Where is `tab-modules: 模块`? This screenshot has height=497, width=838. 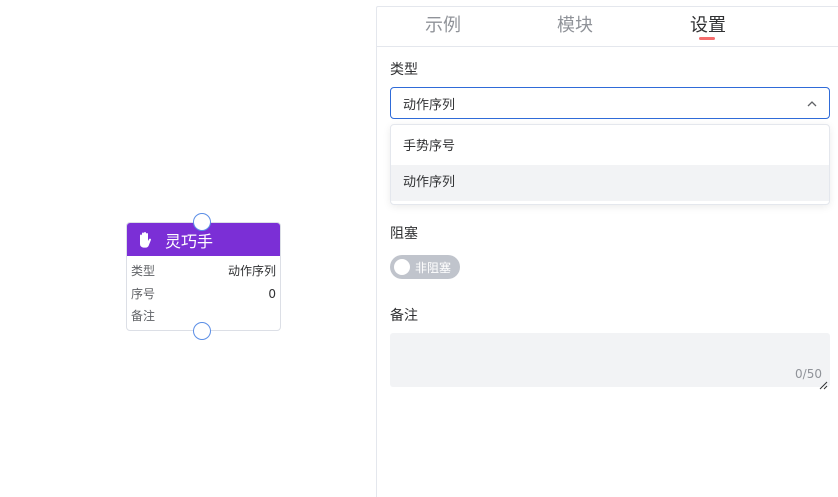
tab-modules: 模块 is located at coordinates (575, 24).